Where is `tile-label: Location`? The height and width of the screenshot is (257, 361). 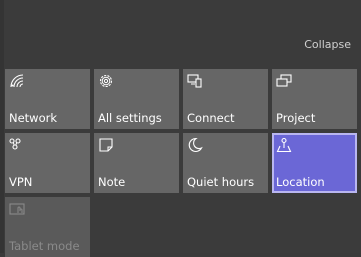
tile-label: Location is located at coordinates (300, 182).